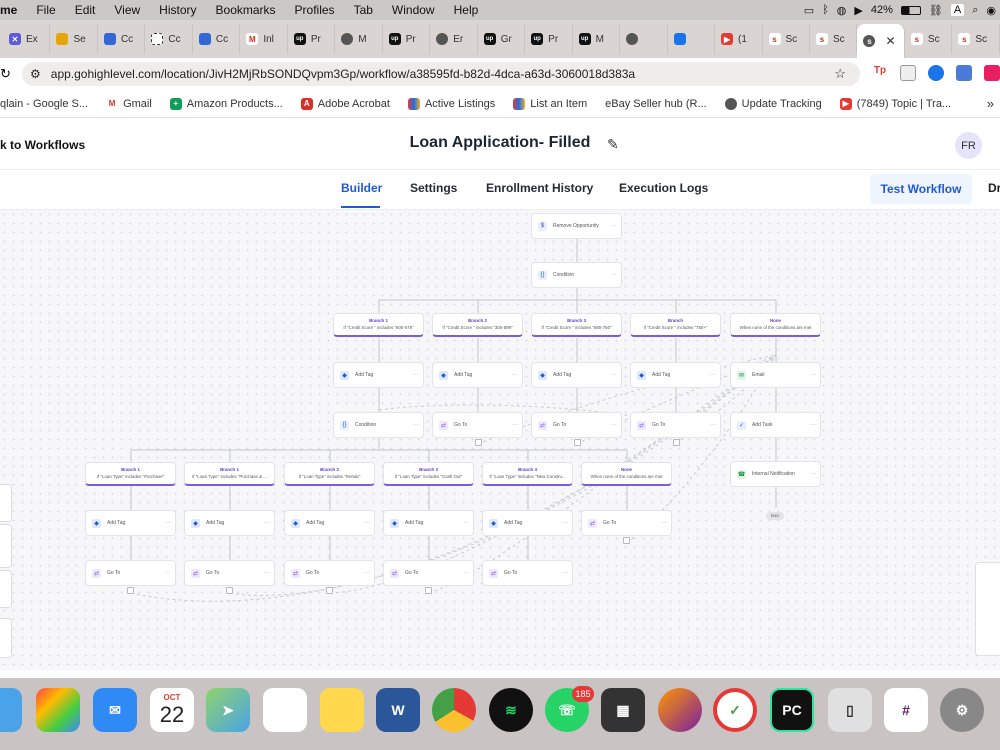 Image resolution: width=1000 pixels, height=750 pixels. I want to click on menu-bookmarks: Bookmarks, so click(246, 10).